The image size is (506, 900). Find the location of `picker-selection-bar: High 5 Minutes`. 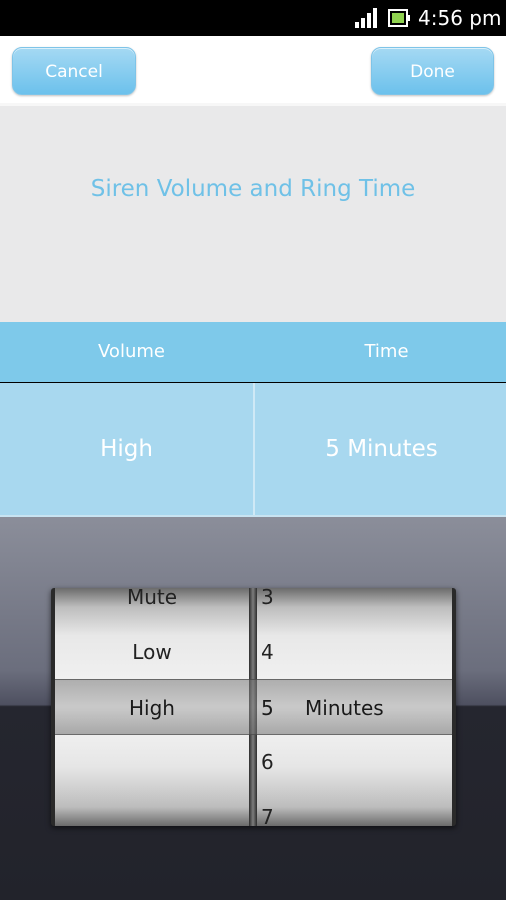

picker-selection-bar: High 5 Minutes is located at coordinates (253, 707).